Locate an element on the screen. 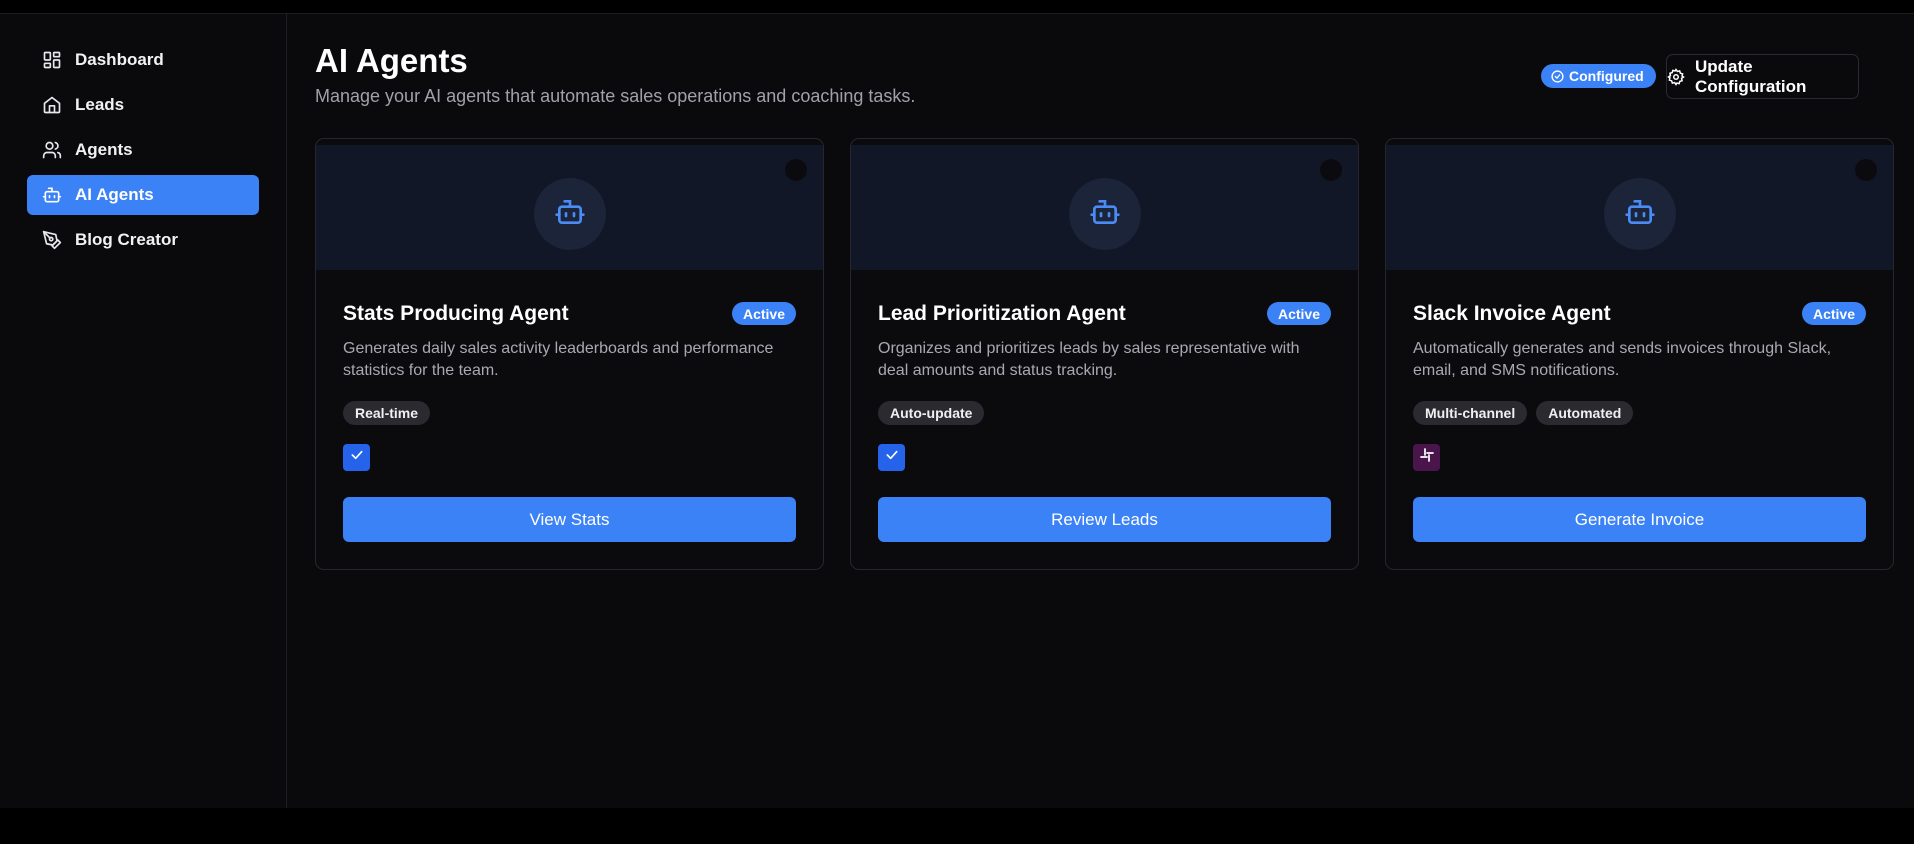 The height and width of the screenshot is (844, 1914). tag: Automated is located at coordinates (1585, 413).